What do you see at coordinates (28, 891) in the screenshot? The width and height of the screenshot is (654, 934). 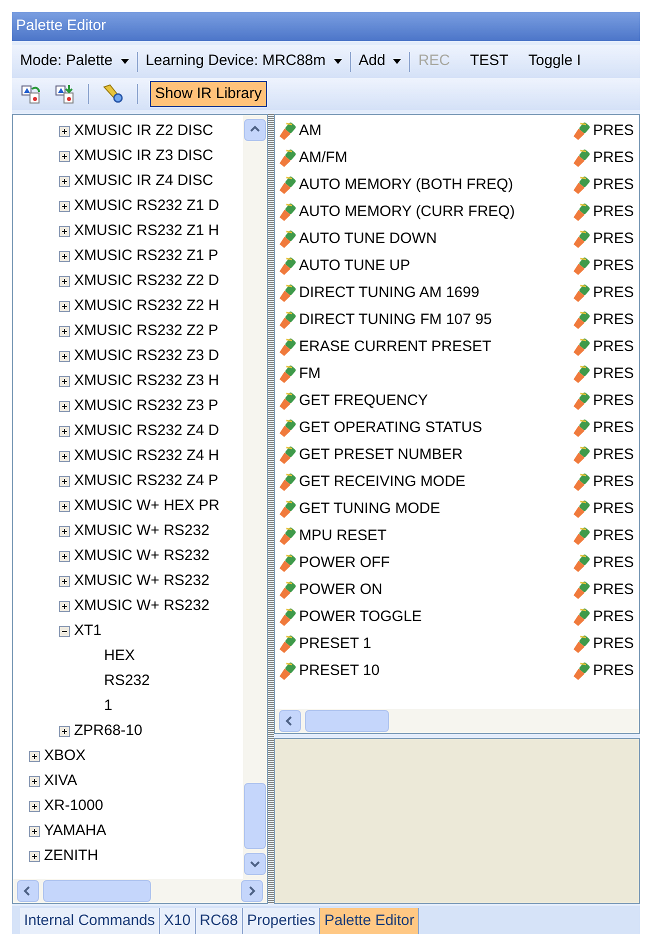 I see `scroll-left-button` at bounding box center [28, 891].